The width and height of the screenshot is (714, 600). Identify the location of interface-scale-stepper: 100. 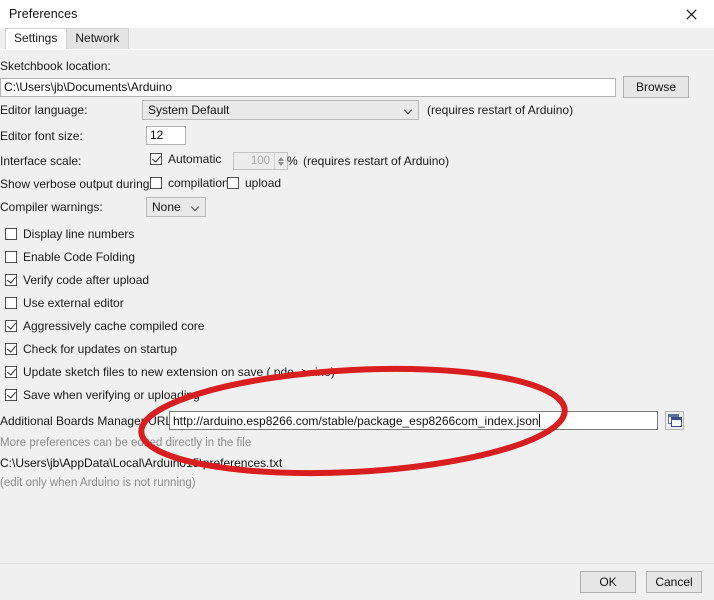
(260, 161).